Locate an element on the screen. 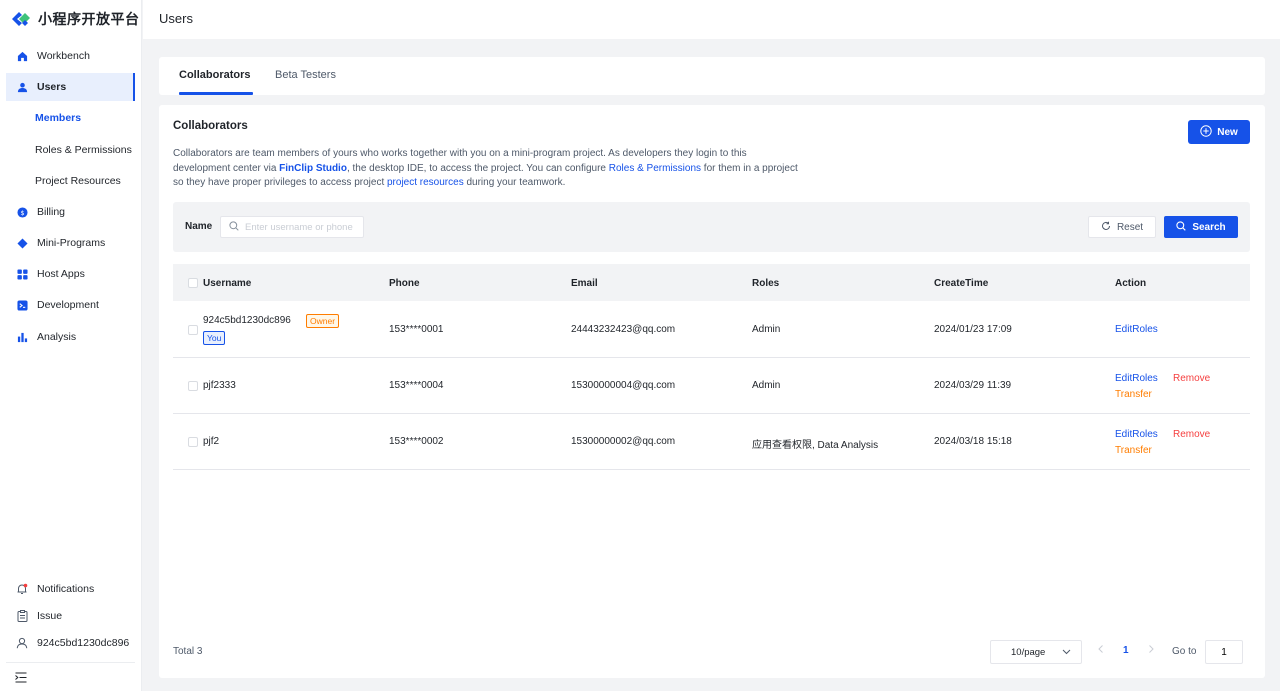 This screenshot has height=691, width=1280. billing-icon: $ is located at coordinates (22, 212).